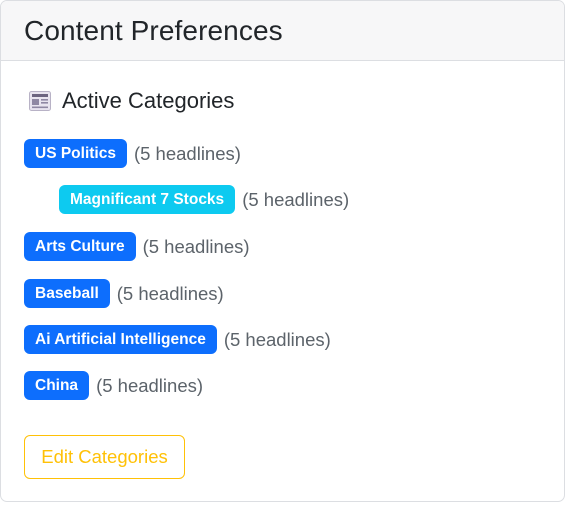 Image resolution: width=571 pixels, height=506 pixels. Describe the element at coordinates (147, 199) in the screenshot. I see `category-badge: Magnificant 7 Stocks` at that location.